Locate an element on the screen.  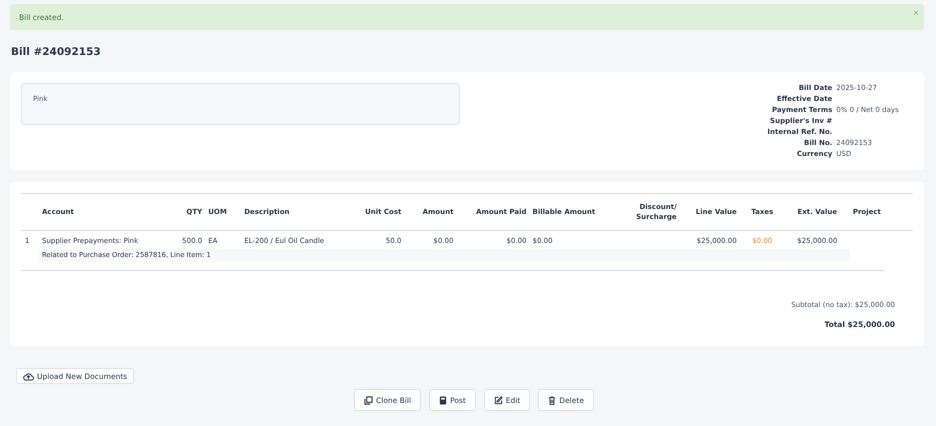
edit-icon is located at coordinates (498, 400).